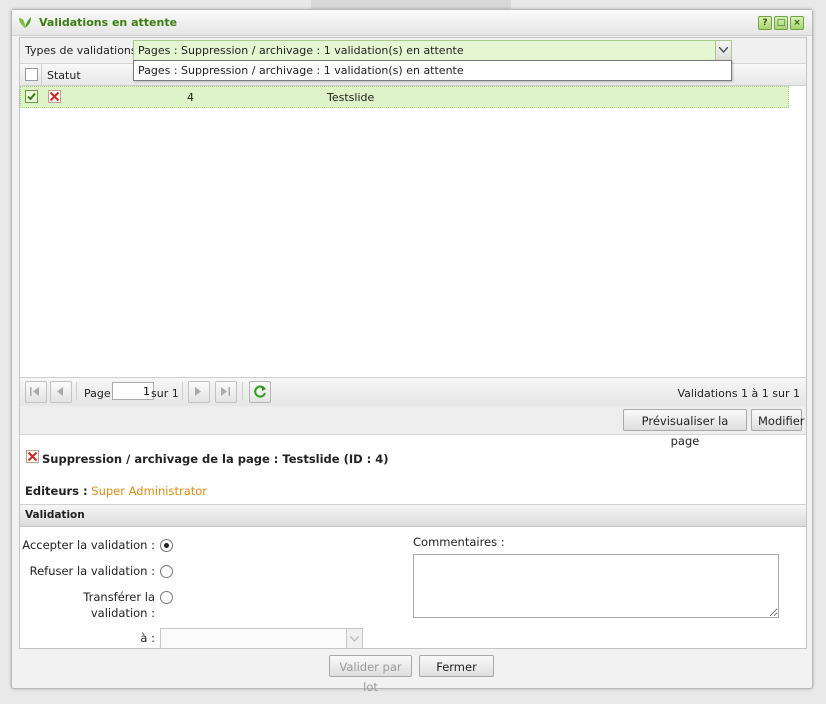 Image resolution: width=826 pixels, height=704 pixels. What do you see at coordinates (84, 50) in the screenshot?
I see `validation-type-label: Types de validations :` at bounding box center [84, 50].